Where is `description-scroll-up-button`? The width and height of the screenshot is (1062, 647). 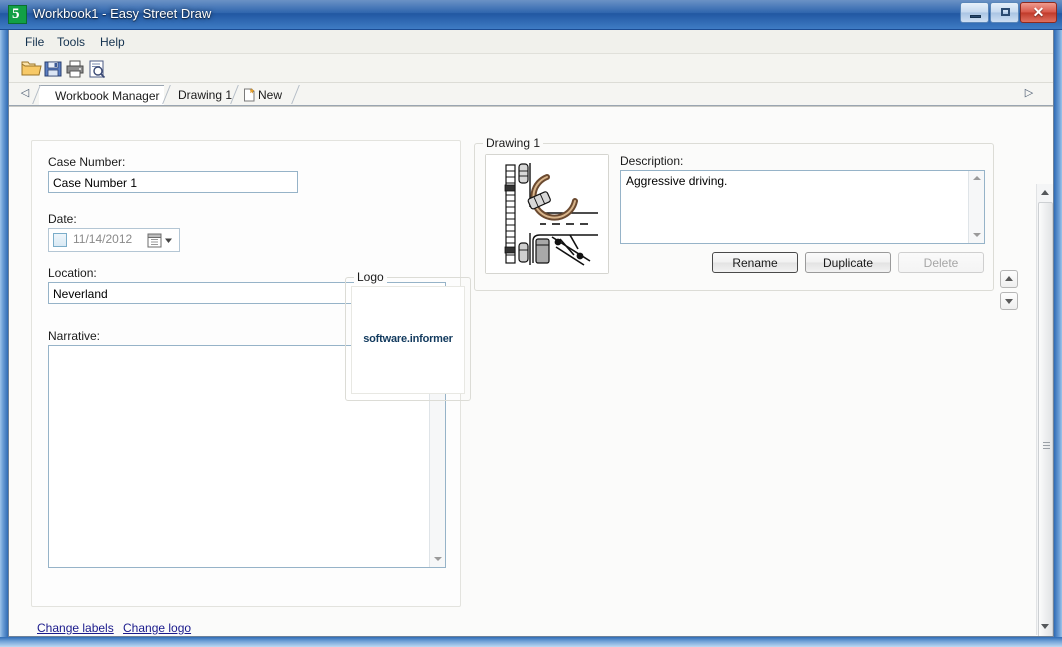
description-scroll-up-button is located at coordinates (977, 178).